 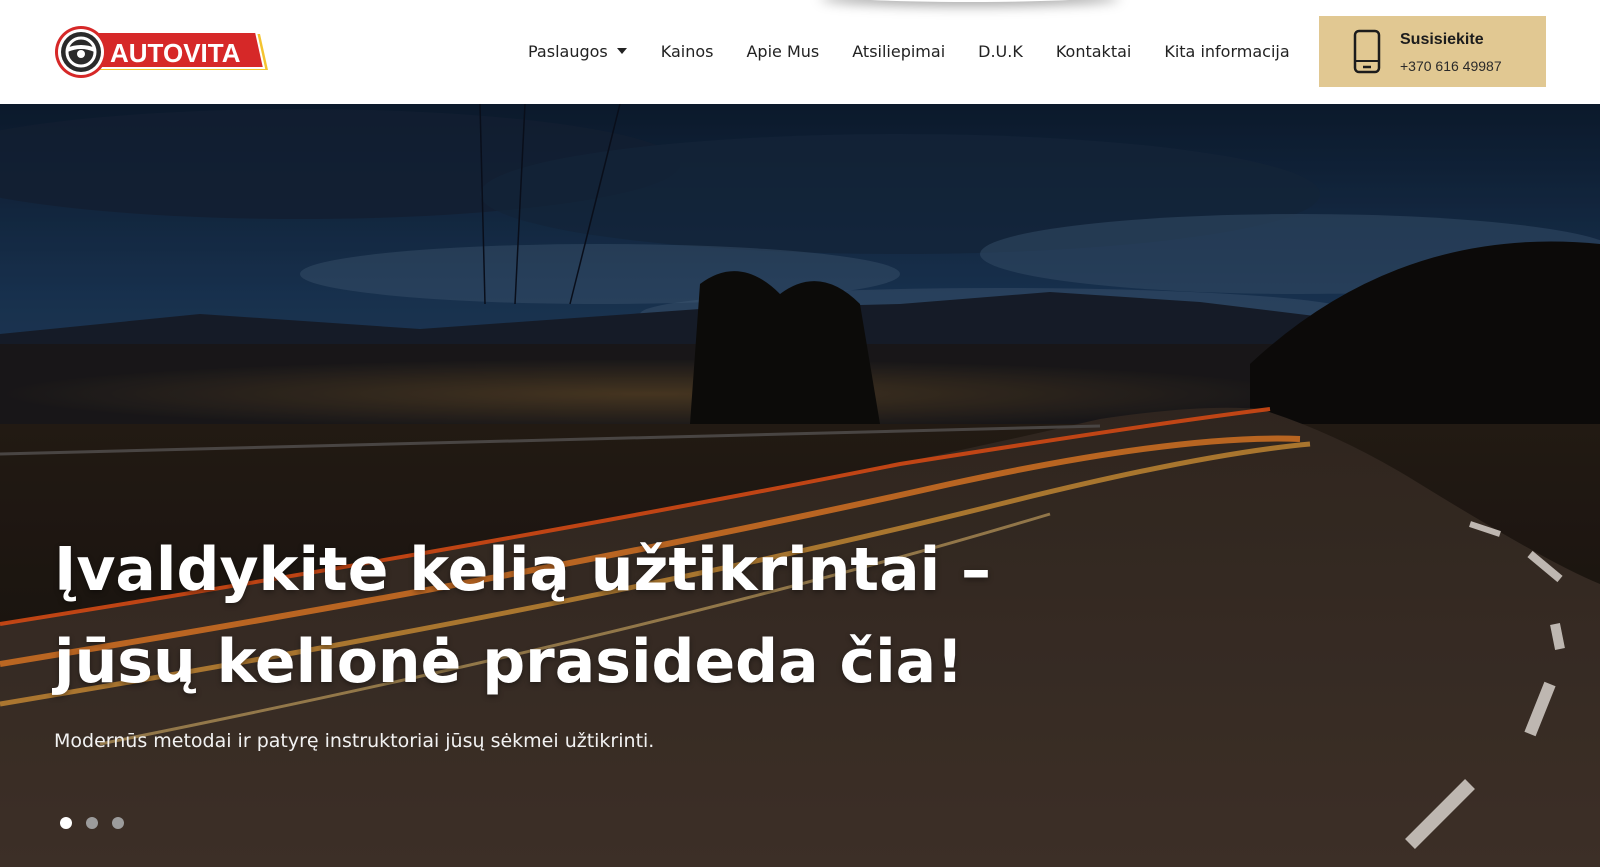 I want to click on nav-item-kontaktai: Kontaktai, so click(x=1094, y=51).